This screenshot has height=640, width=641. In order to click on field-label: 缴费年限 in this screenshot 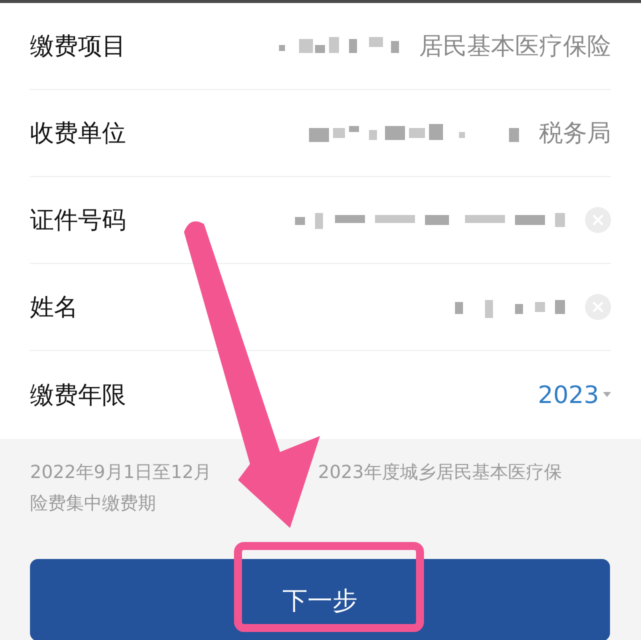, I will do `click(78, 395)`.